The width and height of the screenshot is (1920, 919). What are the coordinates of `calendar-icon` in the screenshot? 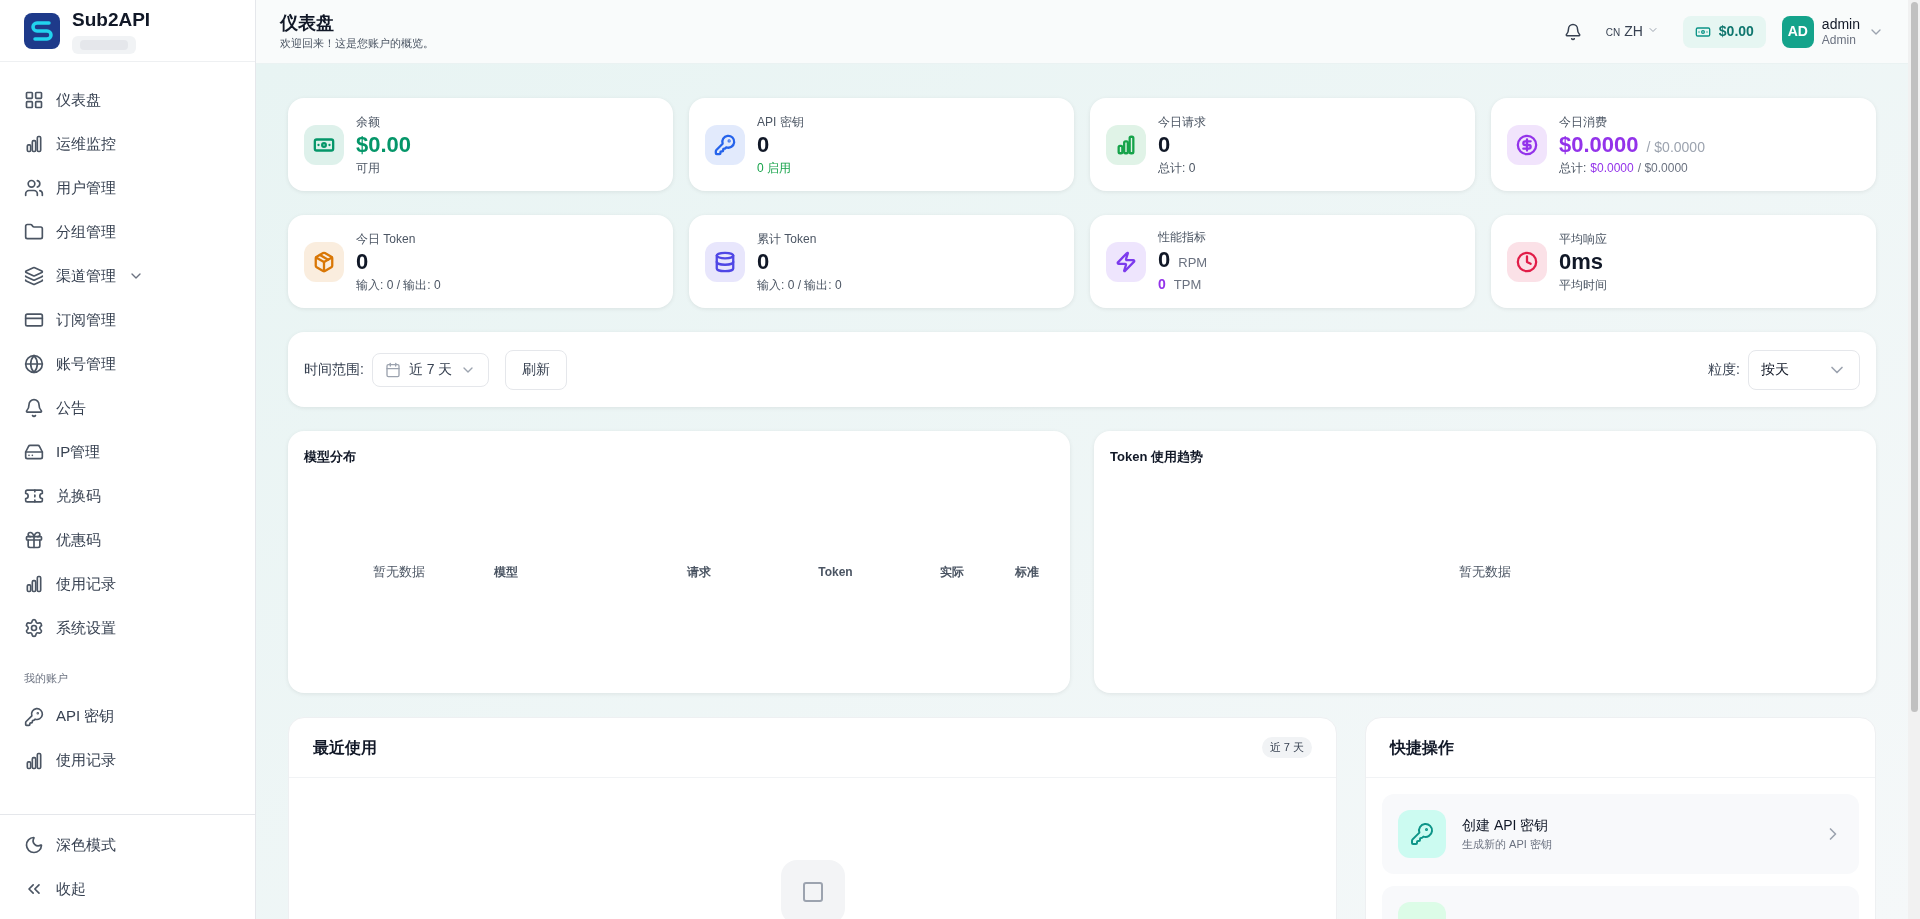 It's located at (392, 369).